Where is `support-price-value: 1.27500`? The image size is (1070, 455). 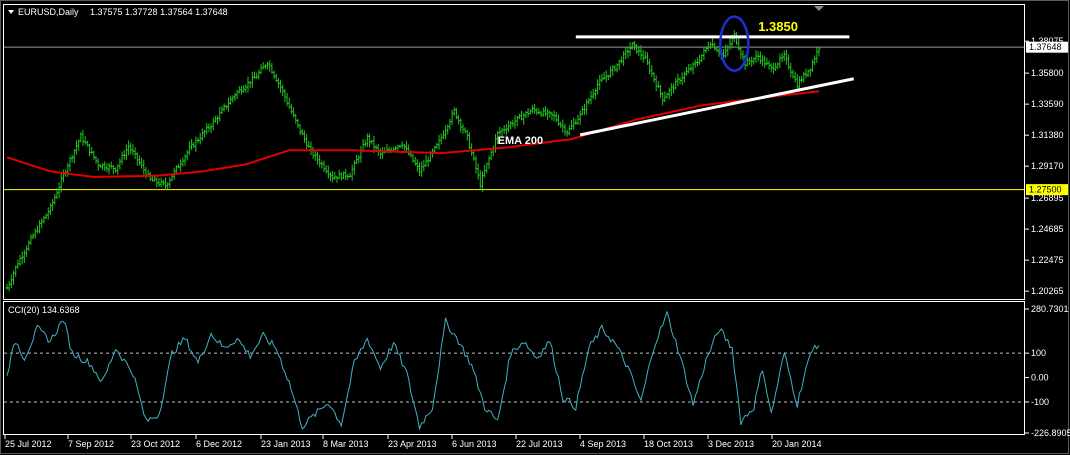
support-price-value: 1.27500 is located at coordinates (1045, 190).